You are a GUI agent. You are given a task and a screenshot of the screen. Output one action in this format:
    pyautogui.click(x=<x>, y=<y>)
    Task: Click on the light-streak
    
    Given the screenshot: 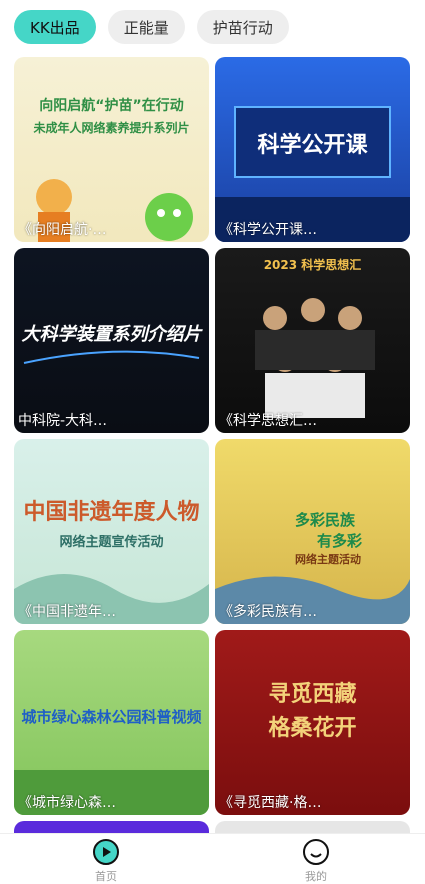 What is the action you would take?
    pyautogui.click(x=111, y=357)
    